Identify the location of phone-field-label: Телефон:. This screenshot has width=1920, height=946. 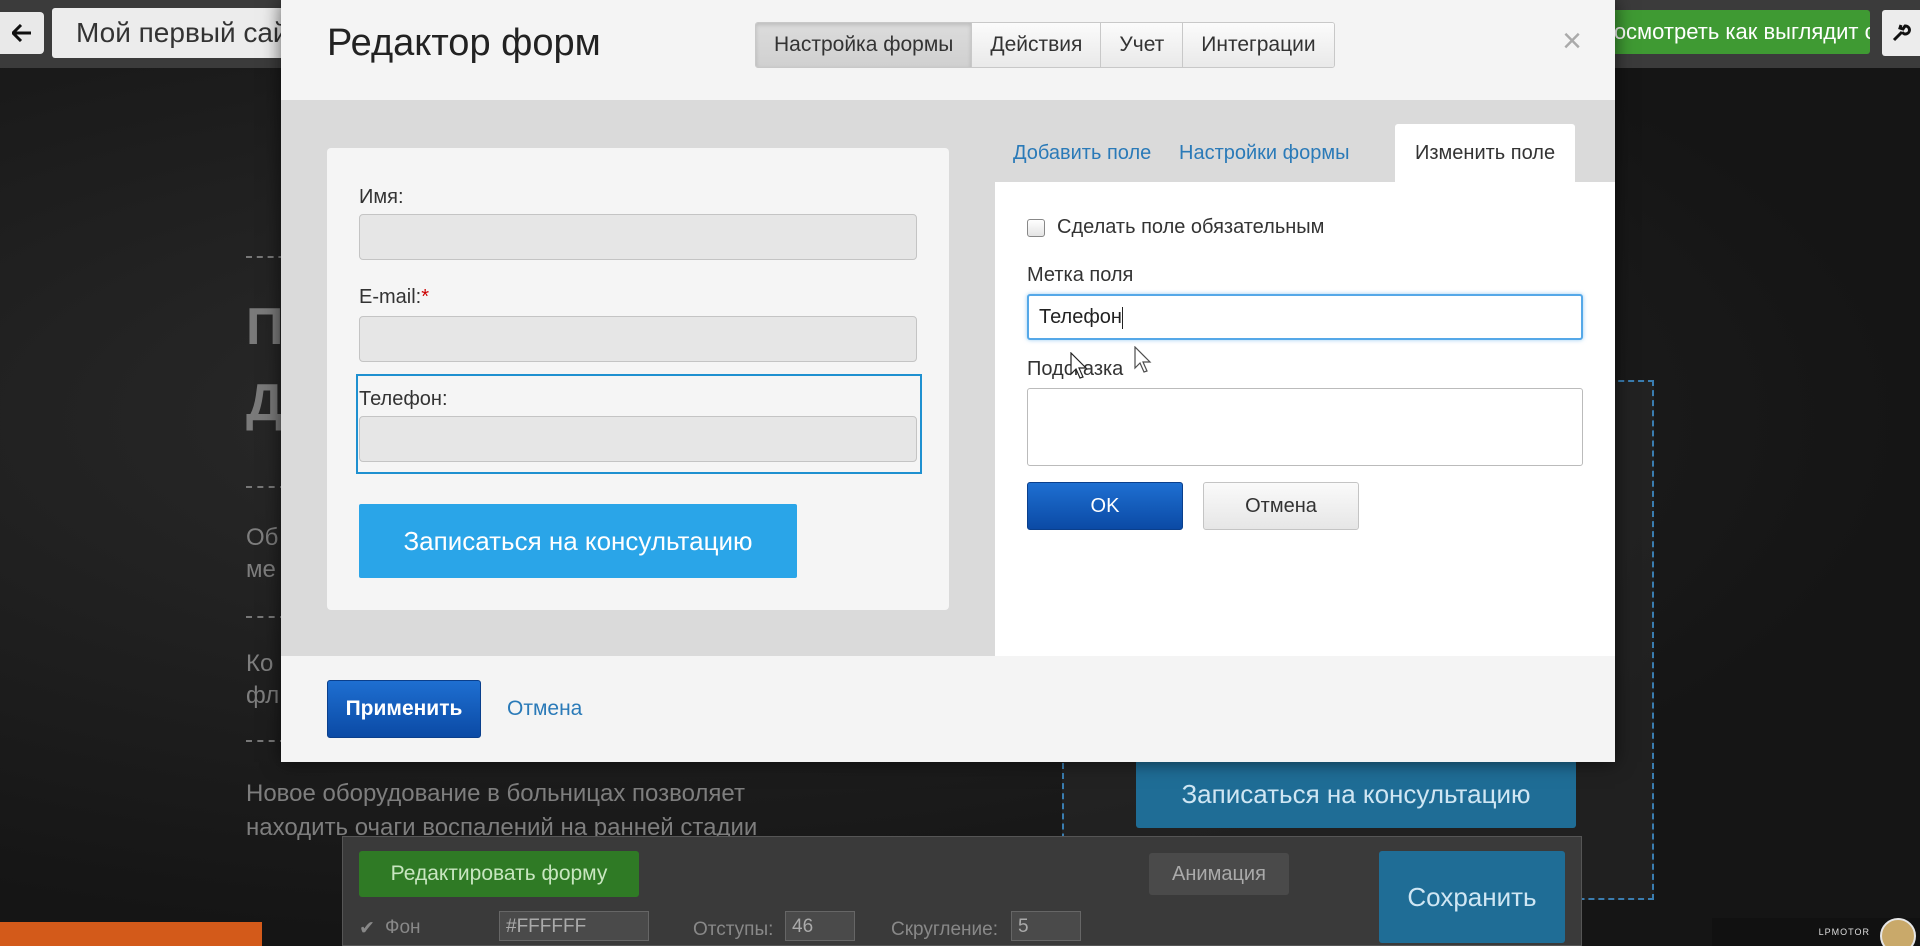
(403, 399).